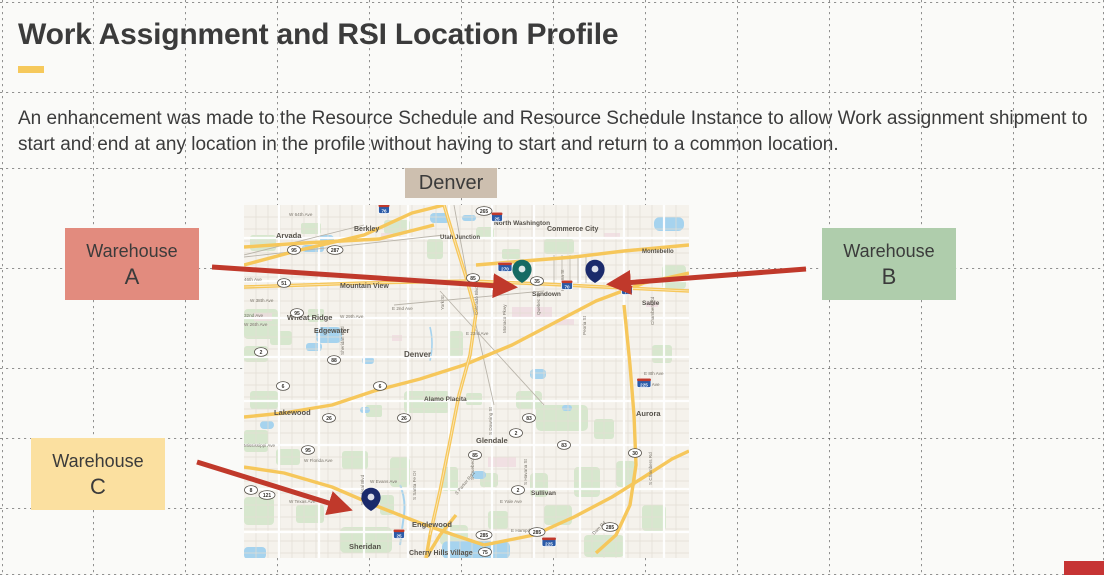  Describe the element at coordinates (365, 546) in the screenshot. I see `map-place-label: Sheridan` at that location.